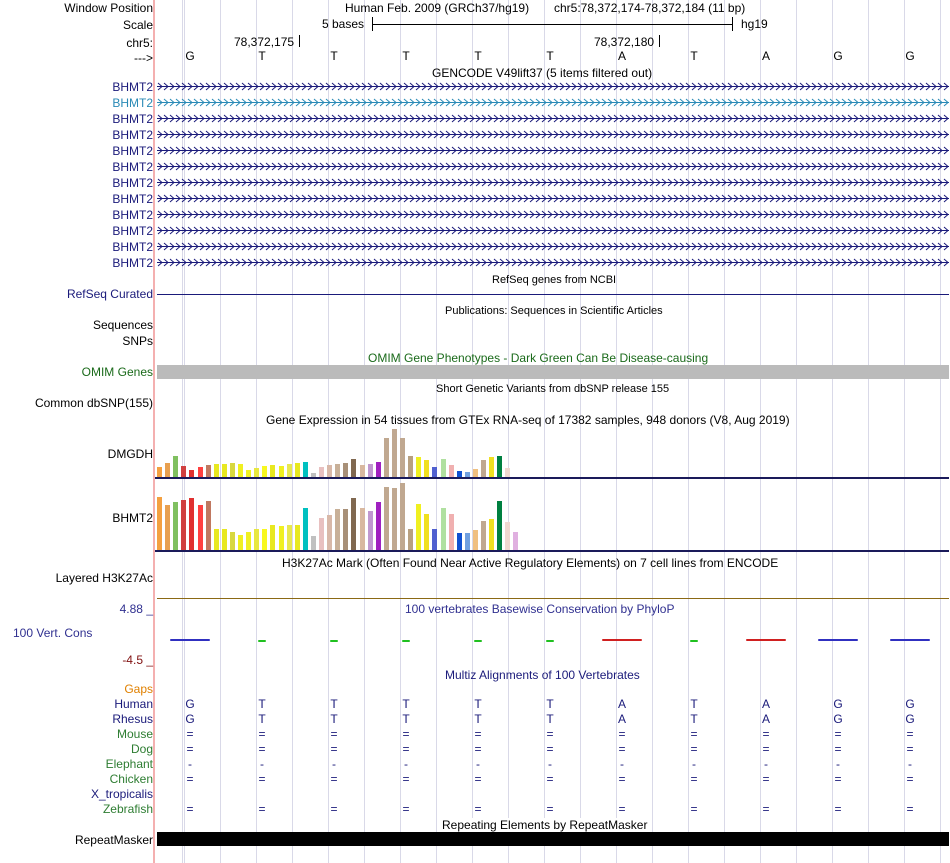 The image size is (950, 863). What do you see at coordinates (545, 825) in the screenshot?
I see `repeatmasker-title: Repeating Elements by RepeatMasker` at bounding box center [545, 825].